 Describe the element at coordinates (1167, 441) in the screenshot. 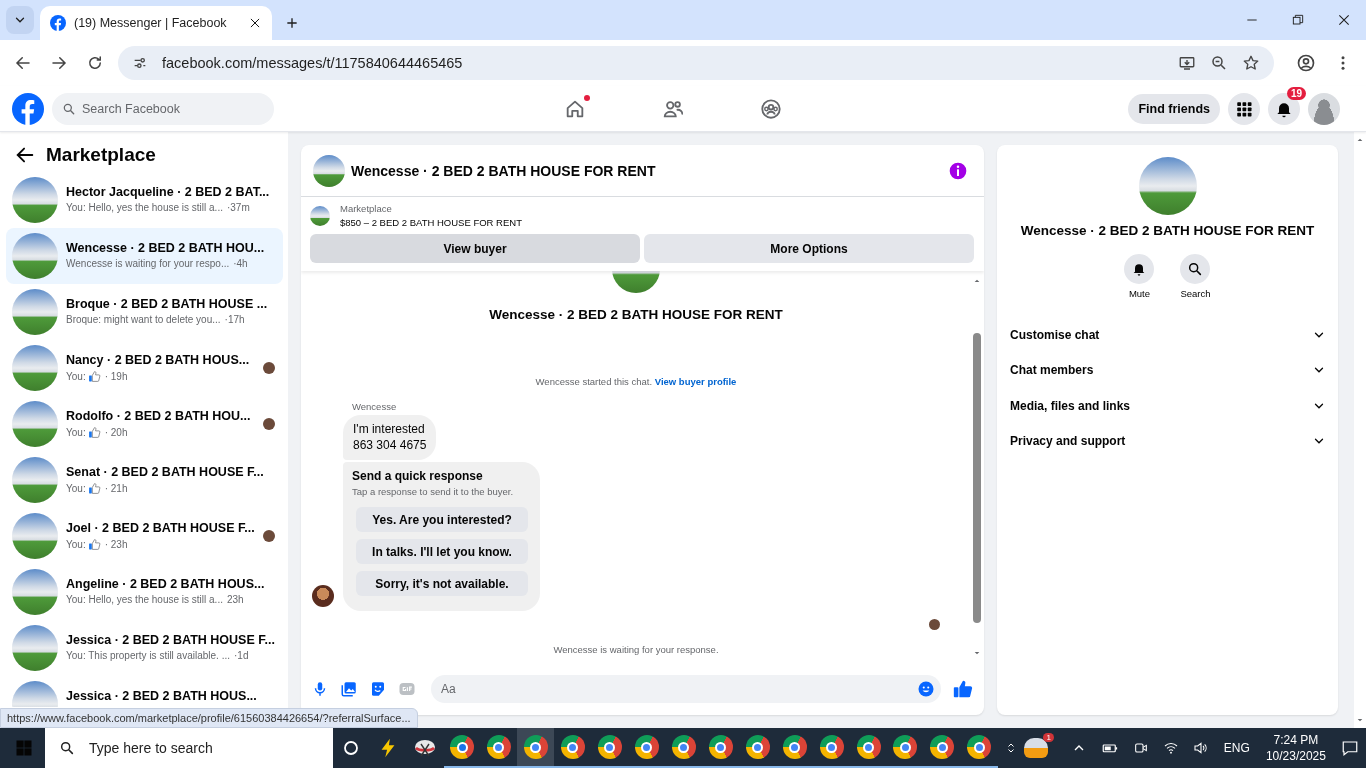

I see `section-row: Privacy and support` at that location.